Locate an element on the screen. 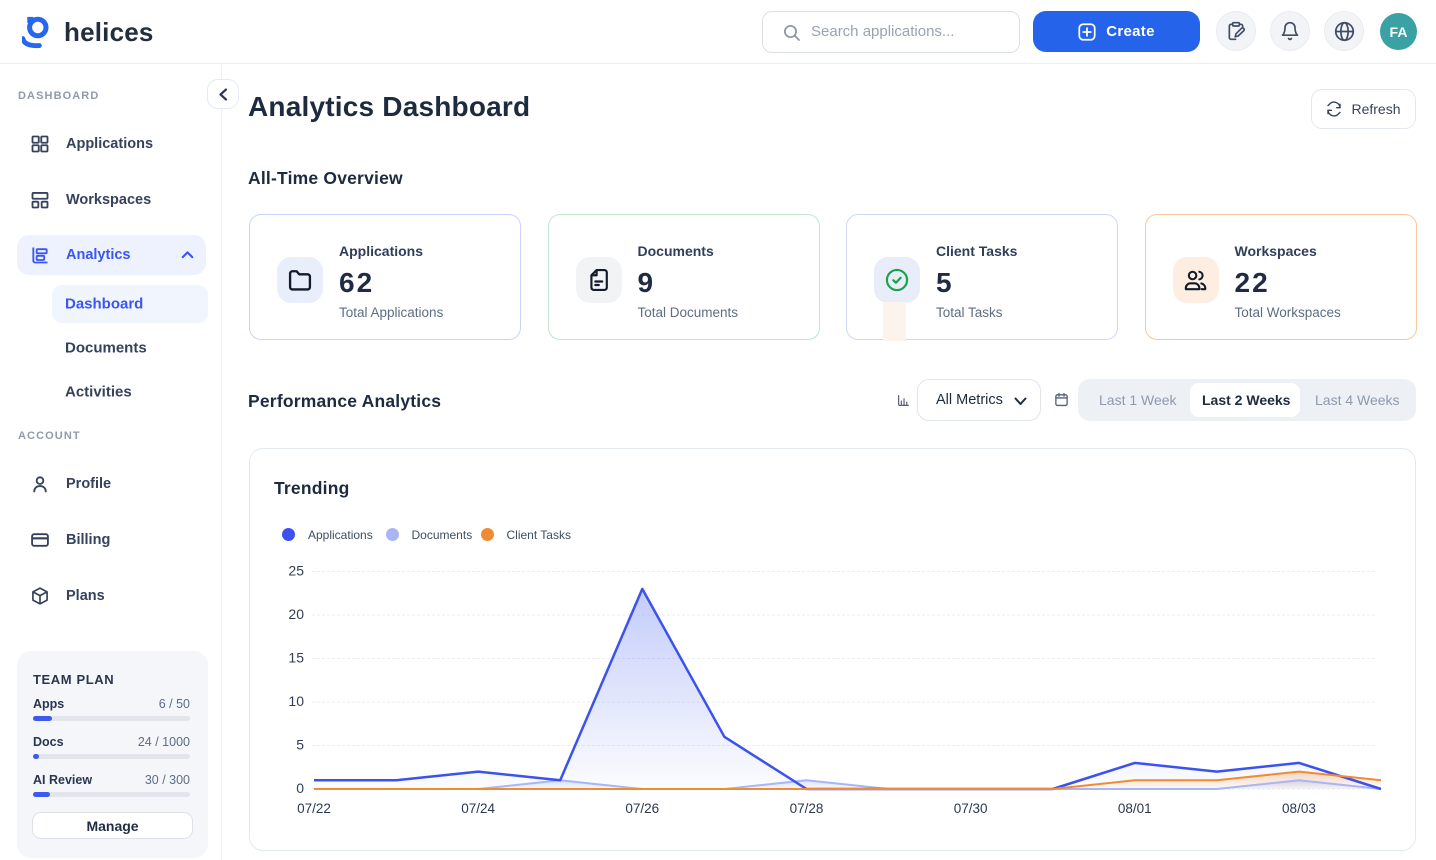 The height and width of the screenshot is (860, 1436). svg-text: 5 is located at coordinates (300, 745).